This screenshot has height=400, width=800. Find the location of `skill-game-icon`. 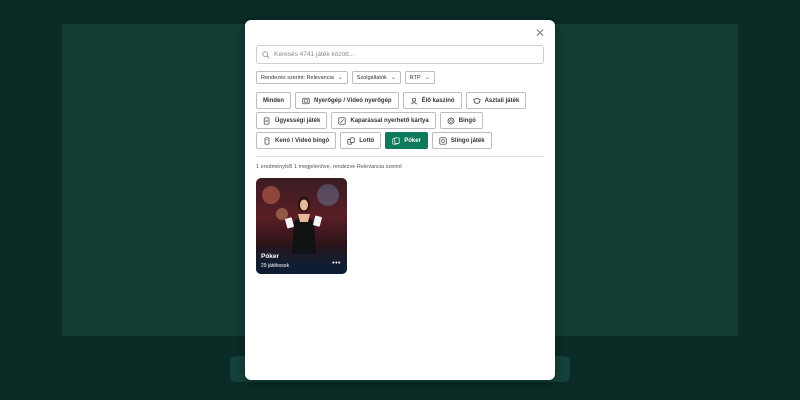

skill-game-icon is located at coordinates (267, 120).